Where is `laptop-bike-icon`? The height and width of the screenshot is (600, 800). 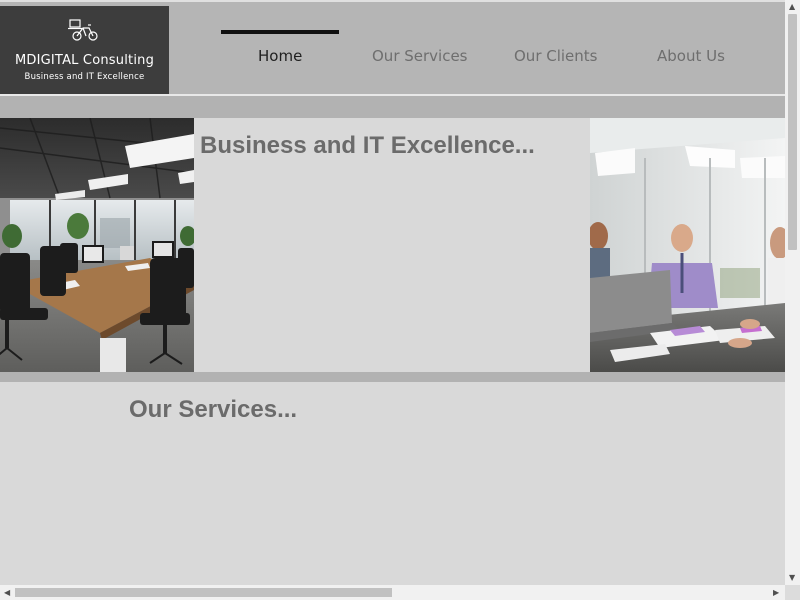
laptop-bike-icon is located at coordinates (83, 30).